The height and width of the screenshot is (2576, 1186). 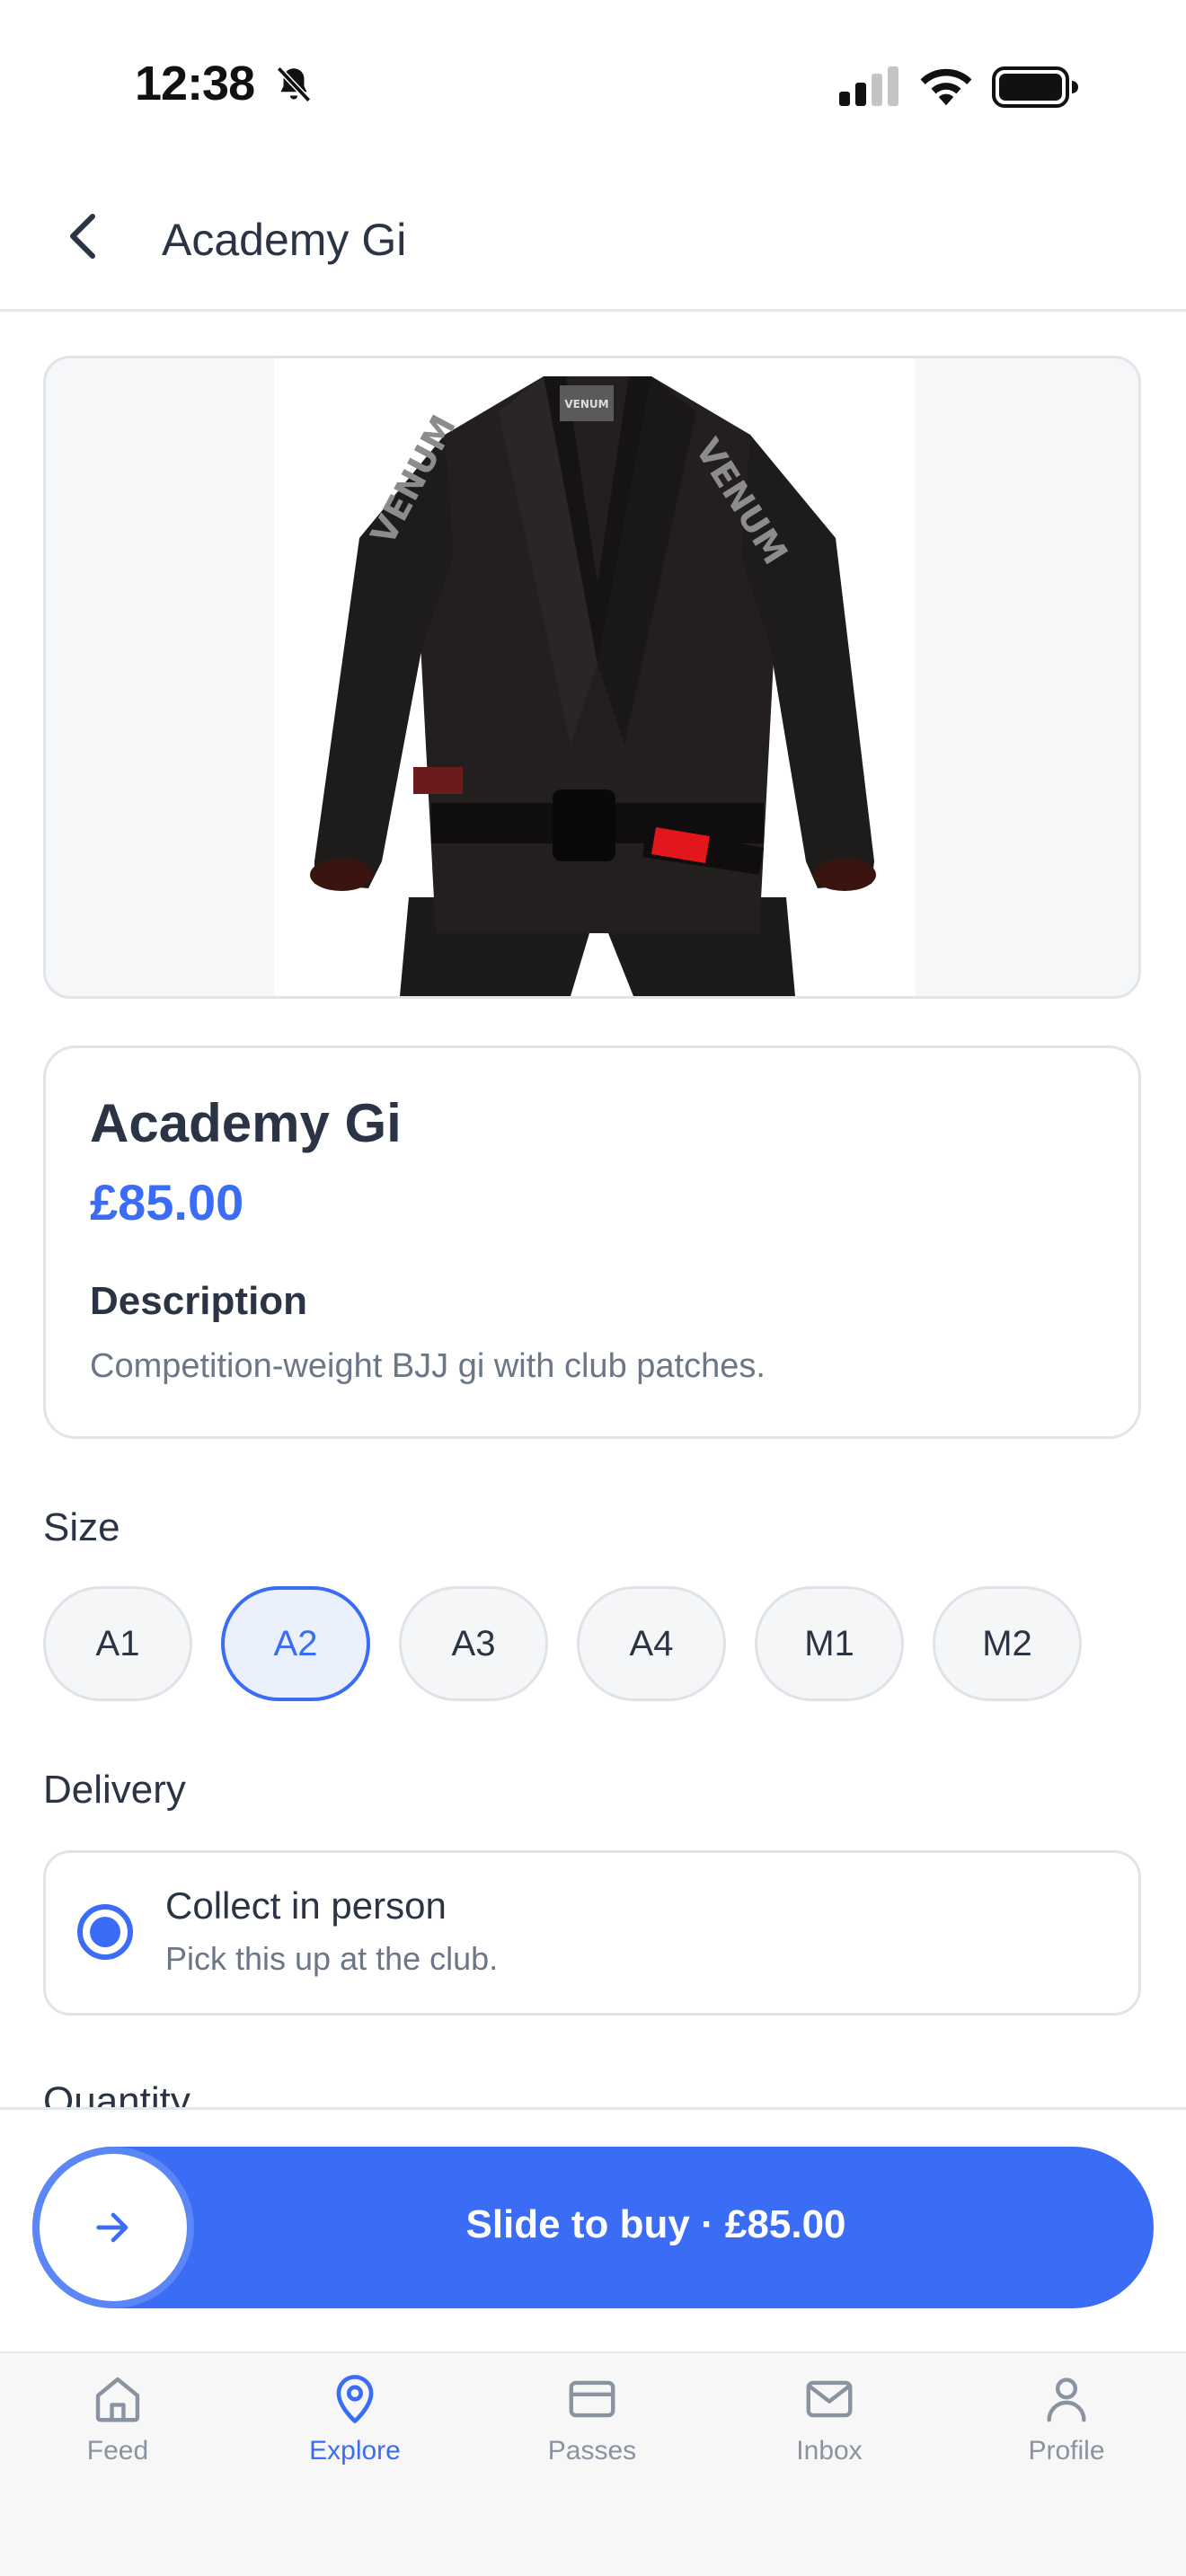 What do you see at coordinates (829, 1643) in the screenshot?
I see `size-option-m1: M1` at bounding box center [829, 1643].